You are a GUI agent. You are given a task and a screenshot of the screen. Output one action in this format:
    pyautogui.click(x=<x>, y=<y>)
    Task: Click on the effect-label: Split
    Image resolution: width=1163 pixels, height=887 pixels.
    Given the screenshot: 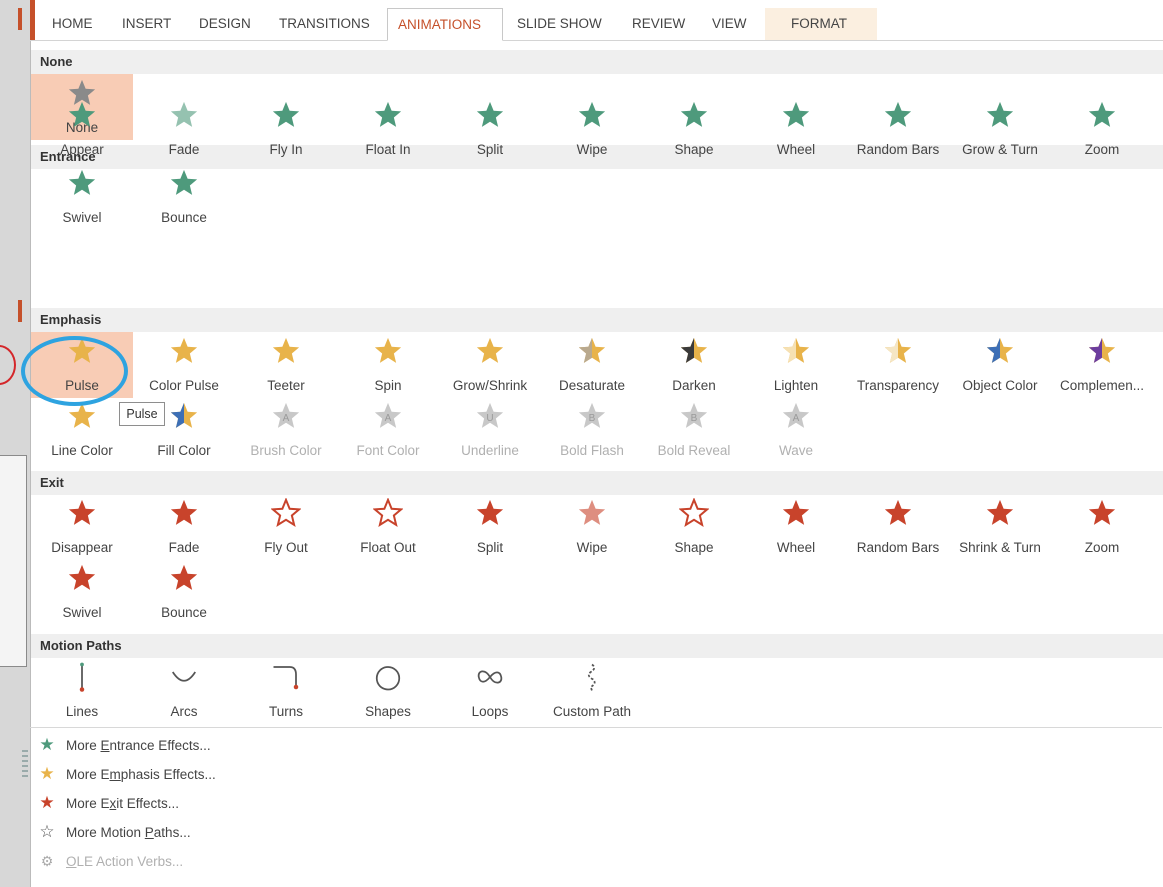 What is the action you would take?
    pyautogui.click(x=490, y=547)
    